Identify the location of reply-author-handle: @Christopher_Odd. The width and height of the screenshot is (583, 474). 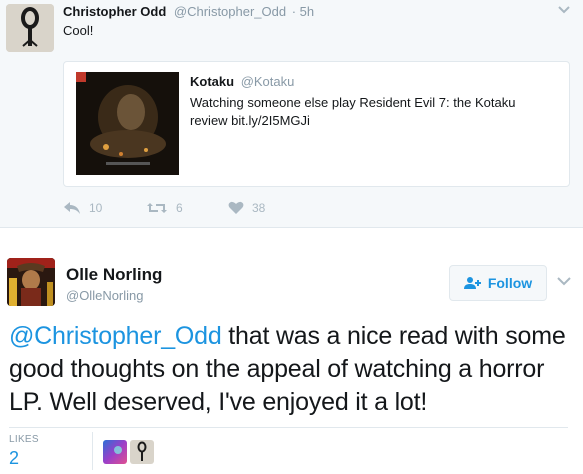
(230, 11).